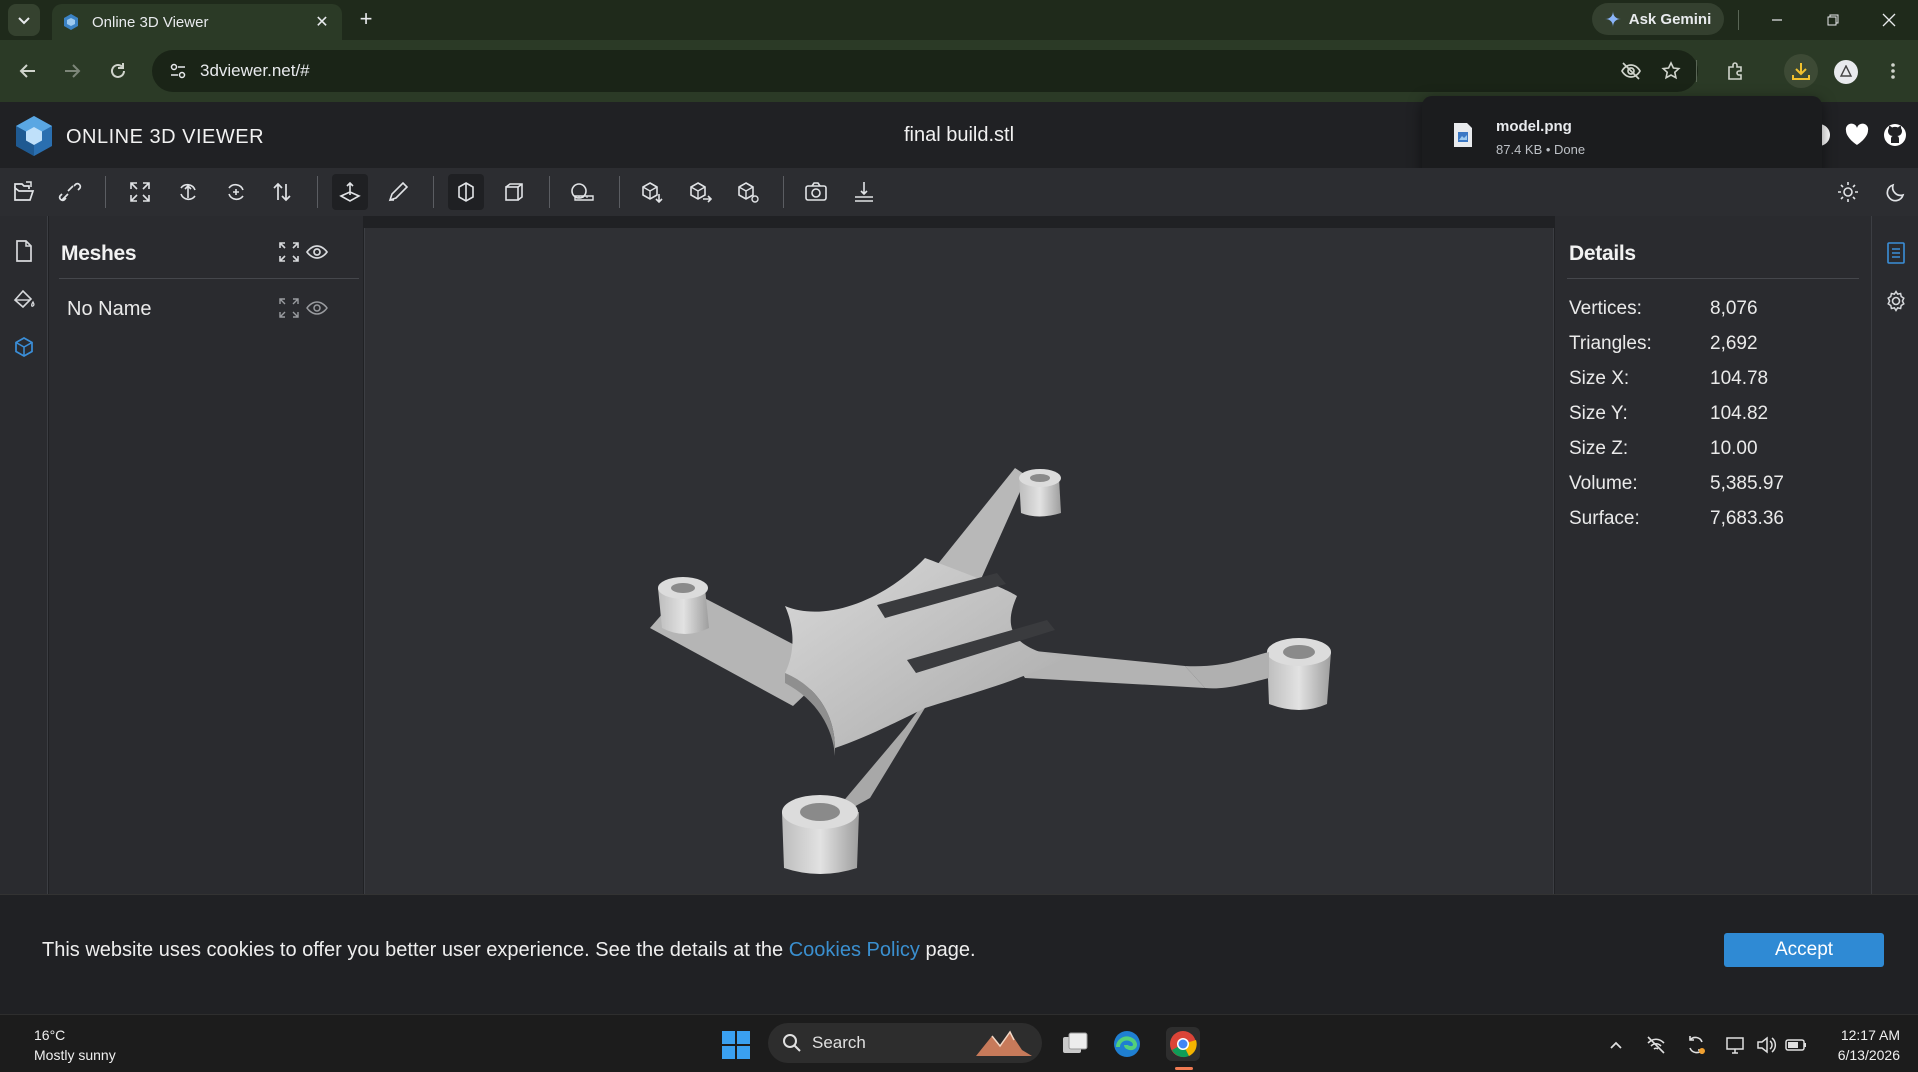 The height and width of the screenshot is (1072, 1918). What do you see at coordinates (1734, 448) in the screenshot?
I see `detail-value: 10.00` at bounding box center [1734, 448].